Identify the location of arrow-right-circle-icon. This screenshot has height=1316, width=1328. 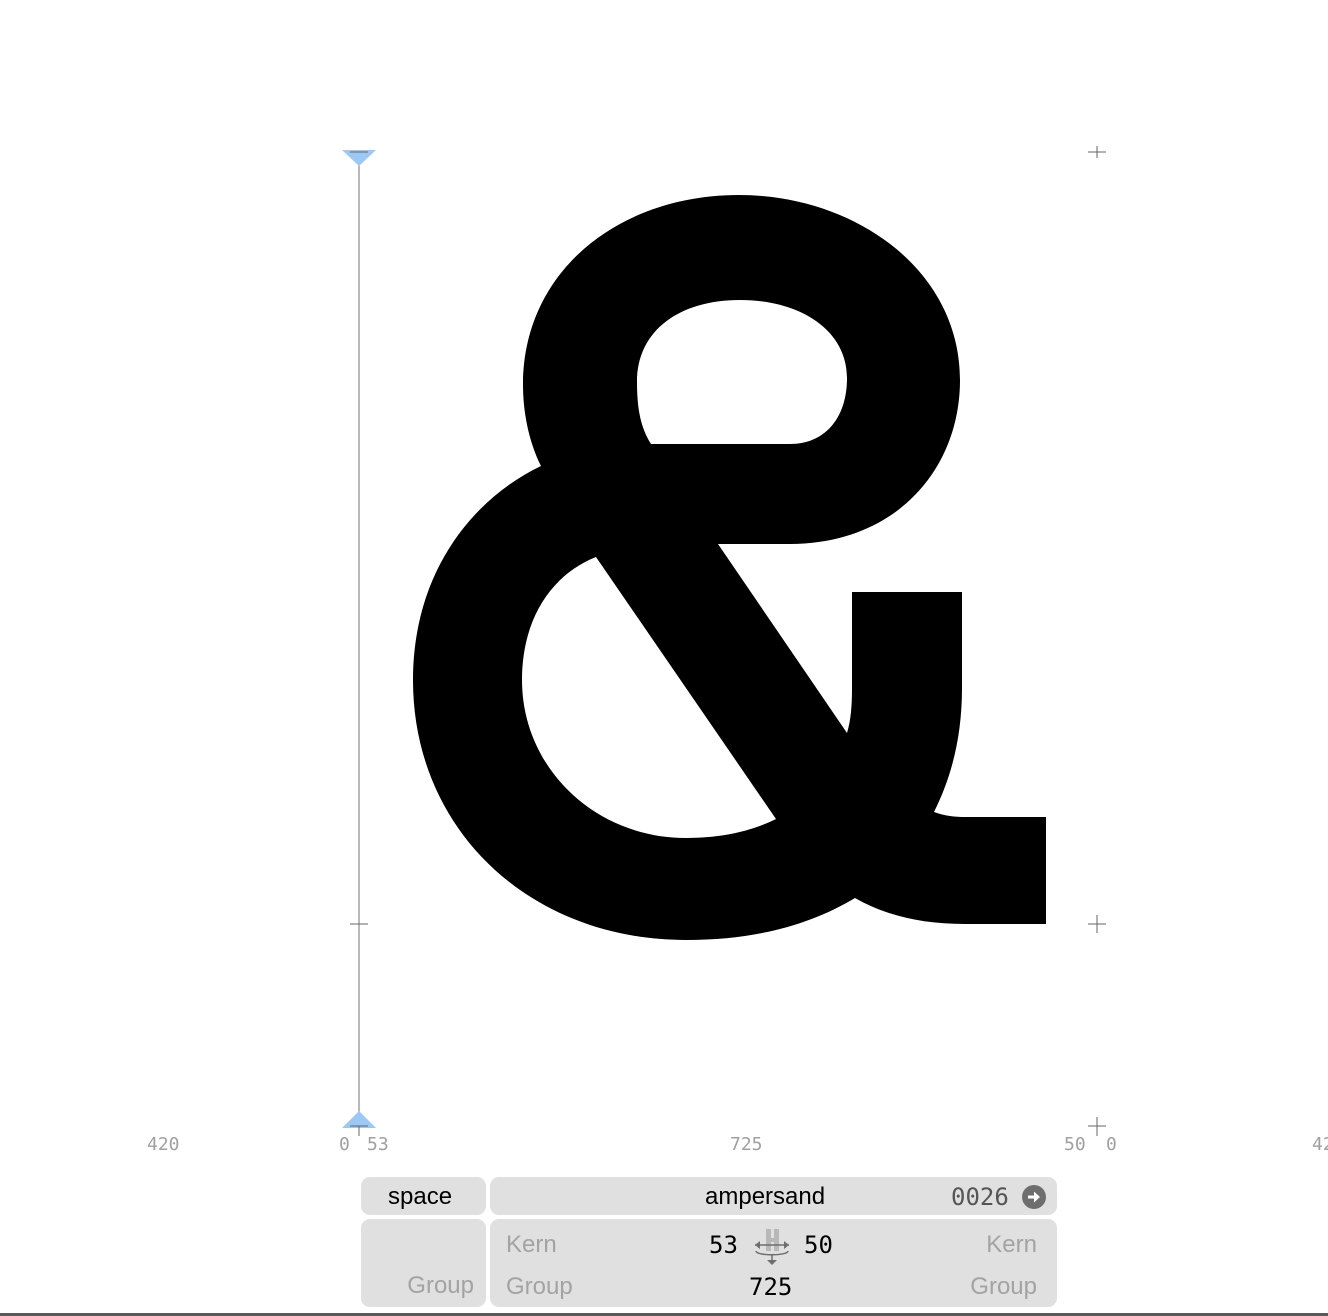
(1034, 1197).